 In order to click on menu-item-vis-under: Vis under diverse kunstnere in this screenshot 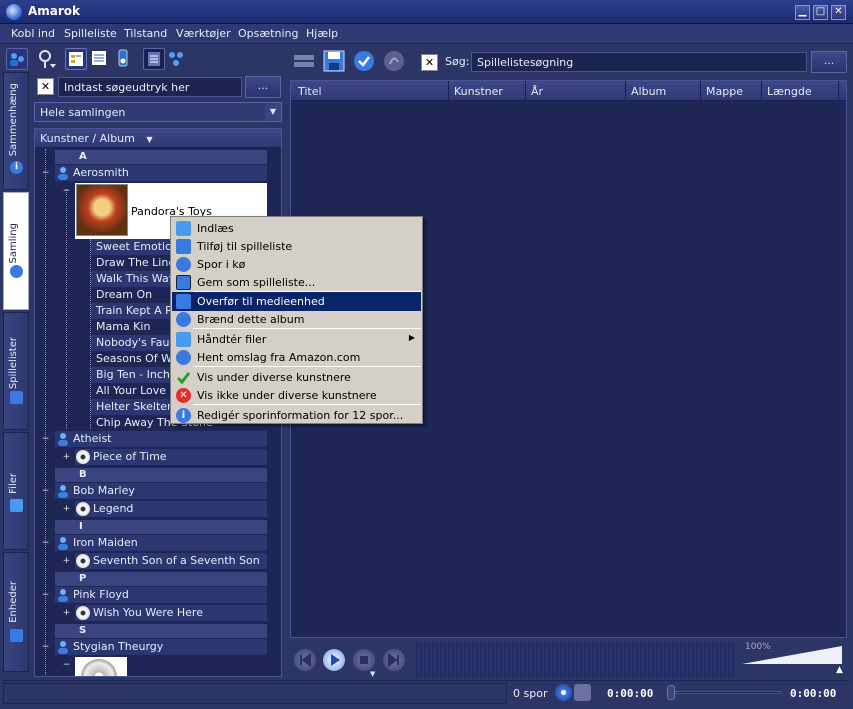, I will do `click(296, 377)`.